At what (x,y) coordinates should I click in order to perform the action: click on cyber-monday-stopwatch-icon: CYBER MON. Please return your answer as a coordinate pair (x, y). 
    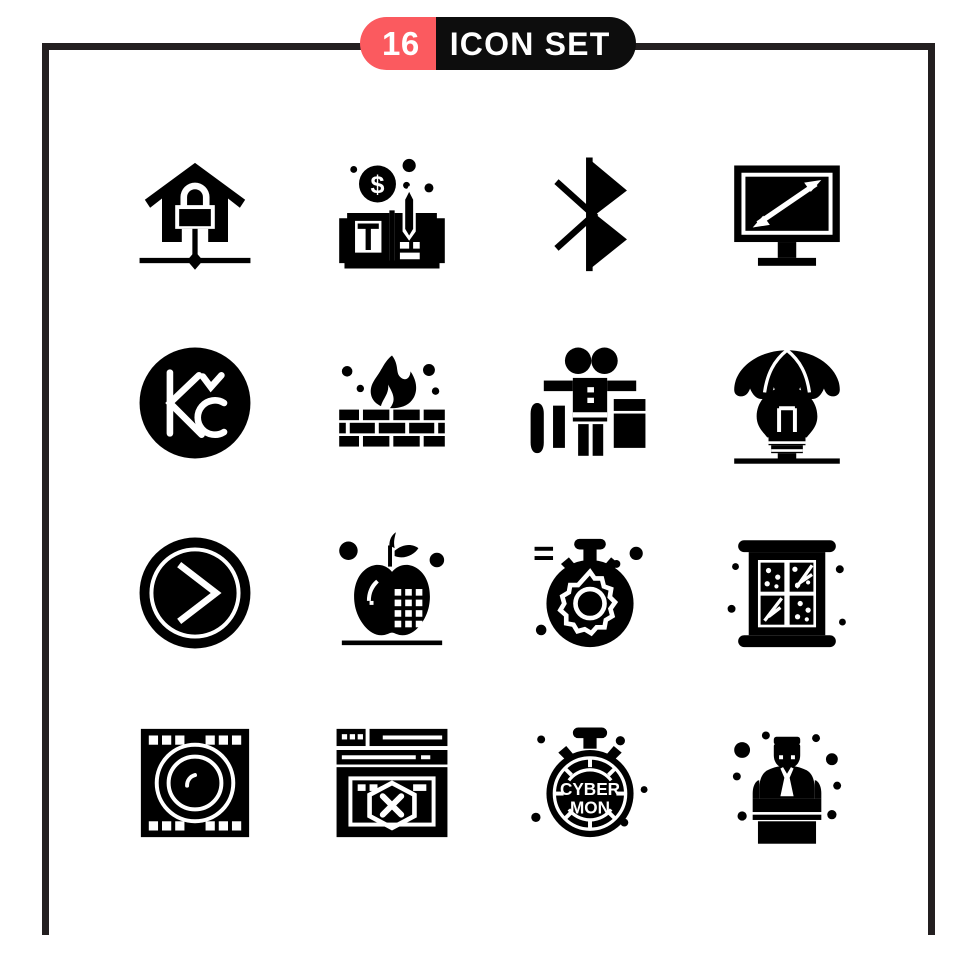
    Looking at the image, I should click on (589, 782).